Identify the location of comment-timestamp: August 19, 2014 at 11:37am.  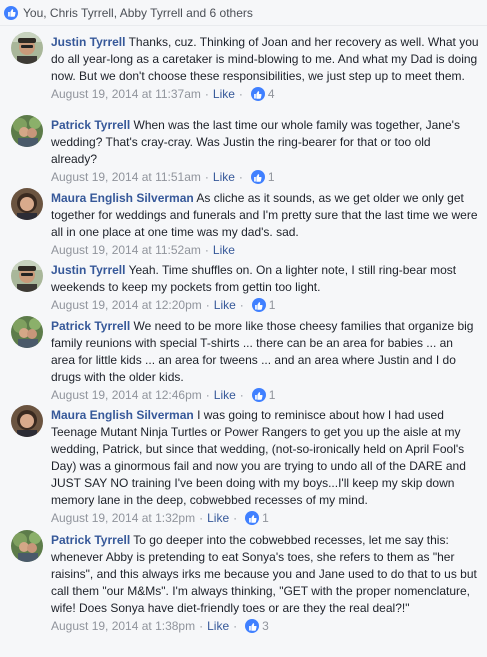
(126, 94).